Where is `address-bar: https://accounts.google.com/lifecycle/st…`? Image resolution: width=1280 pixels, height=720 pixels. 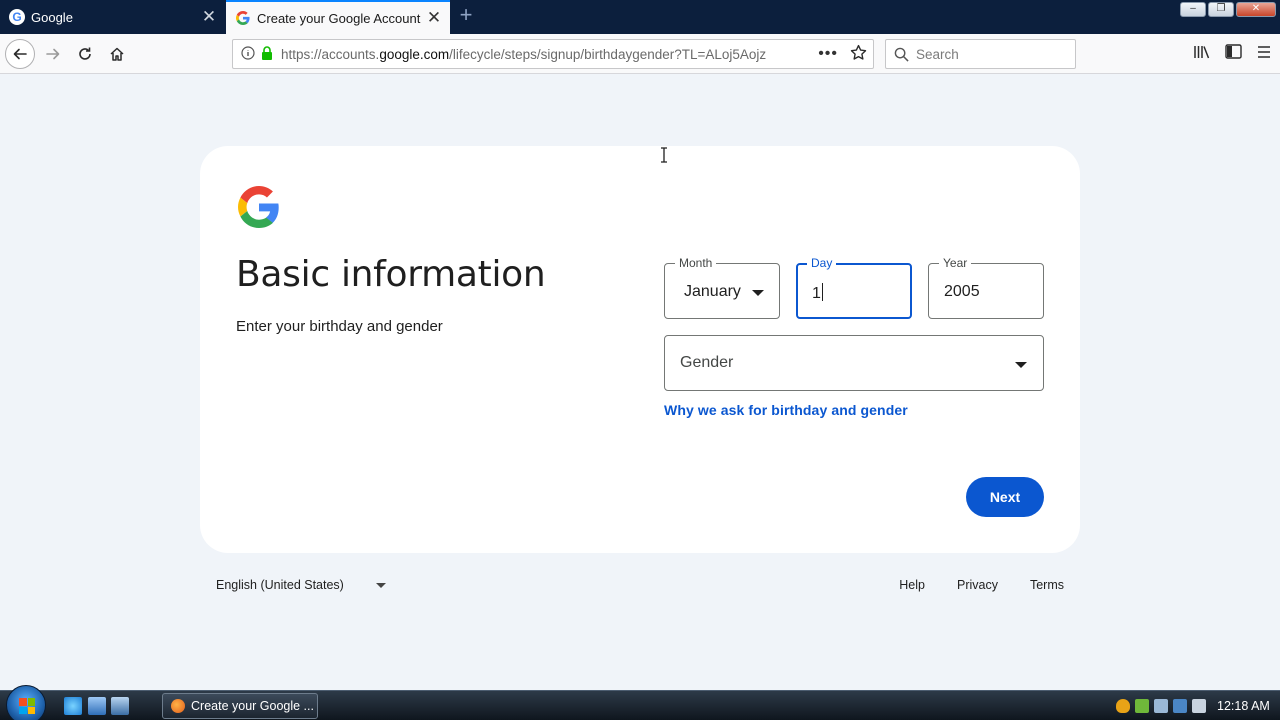
address-bar: https://accounts.google.com/lifecycle/st… is located at coordinates (553, 54).